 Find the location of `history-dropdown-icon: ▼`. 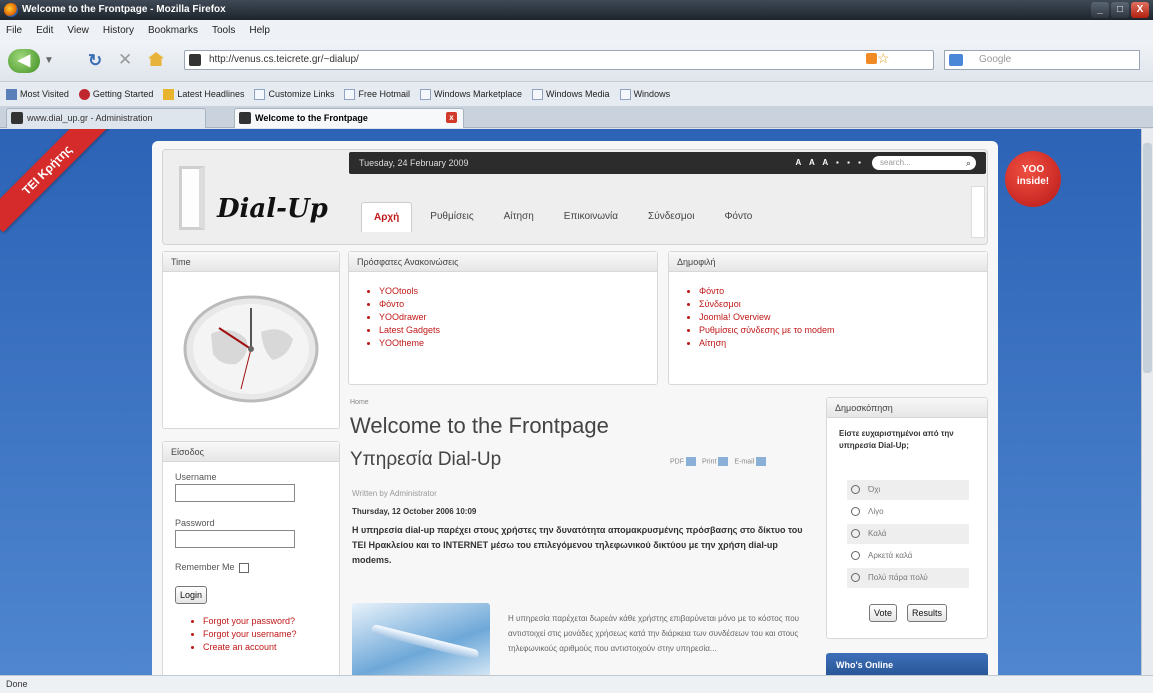

history-dropdown-icon: ▼ is located at coordinates (49, 60).